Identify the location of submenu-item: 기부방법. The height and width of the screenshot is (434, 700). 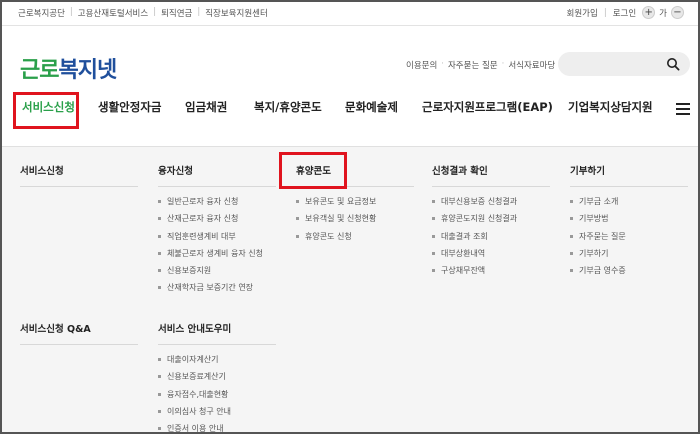
(629, 221).